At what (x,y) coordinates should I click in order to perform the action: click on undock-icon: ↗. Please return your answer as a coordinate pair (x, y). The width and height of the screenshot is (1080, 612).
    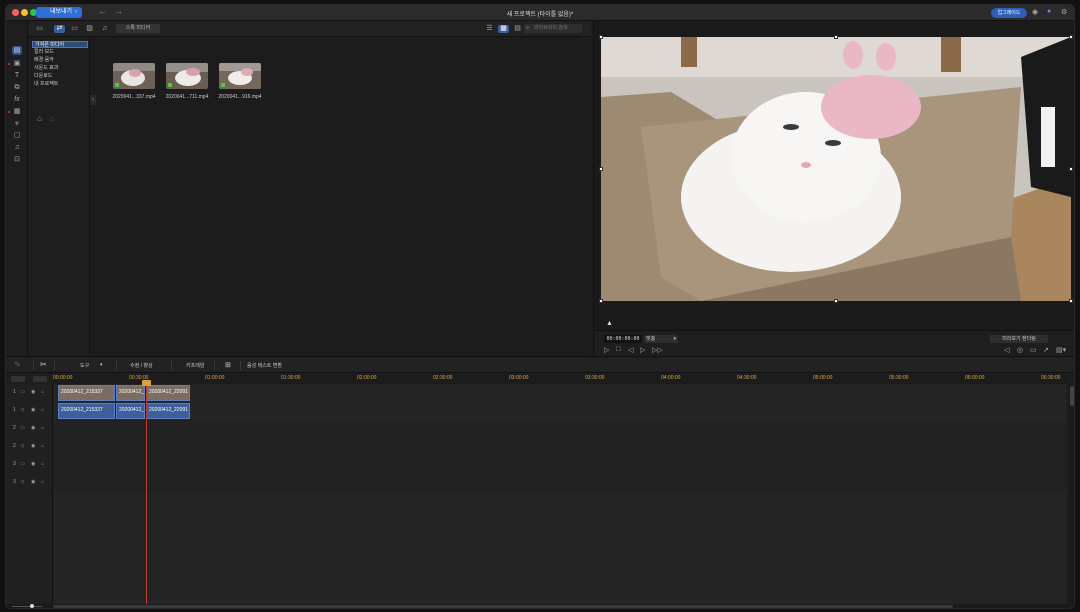
    Looking at the image, I should click on (1046, 350).